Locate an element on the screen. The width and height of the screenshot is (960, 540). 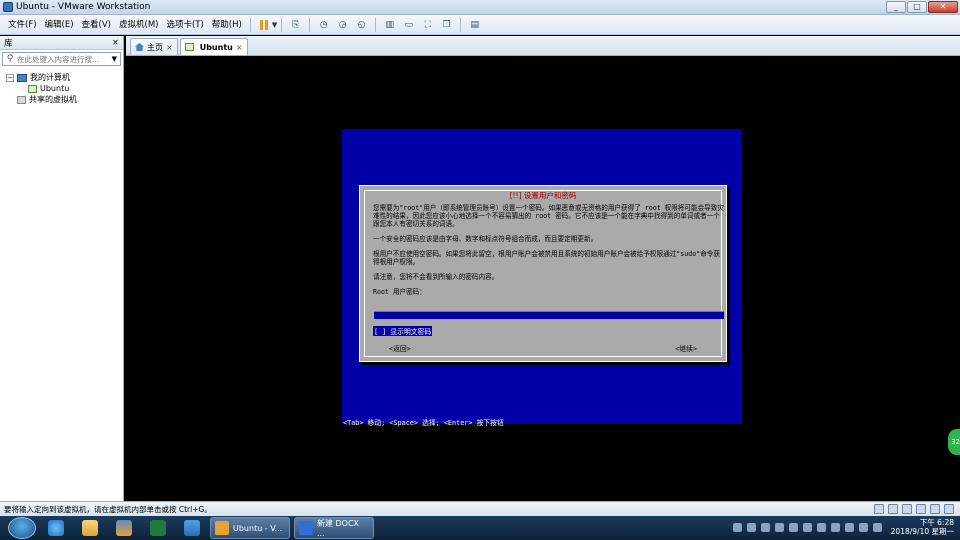
status-text: 要将输入定向到该虚拟机，请在虚拟机内部单击或按 Ctrl+G。 is located at coordinates (108, 509).